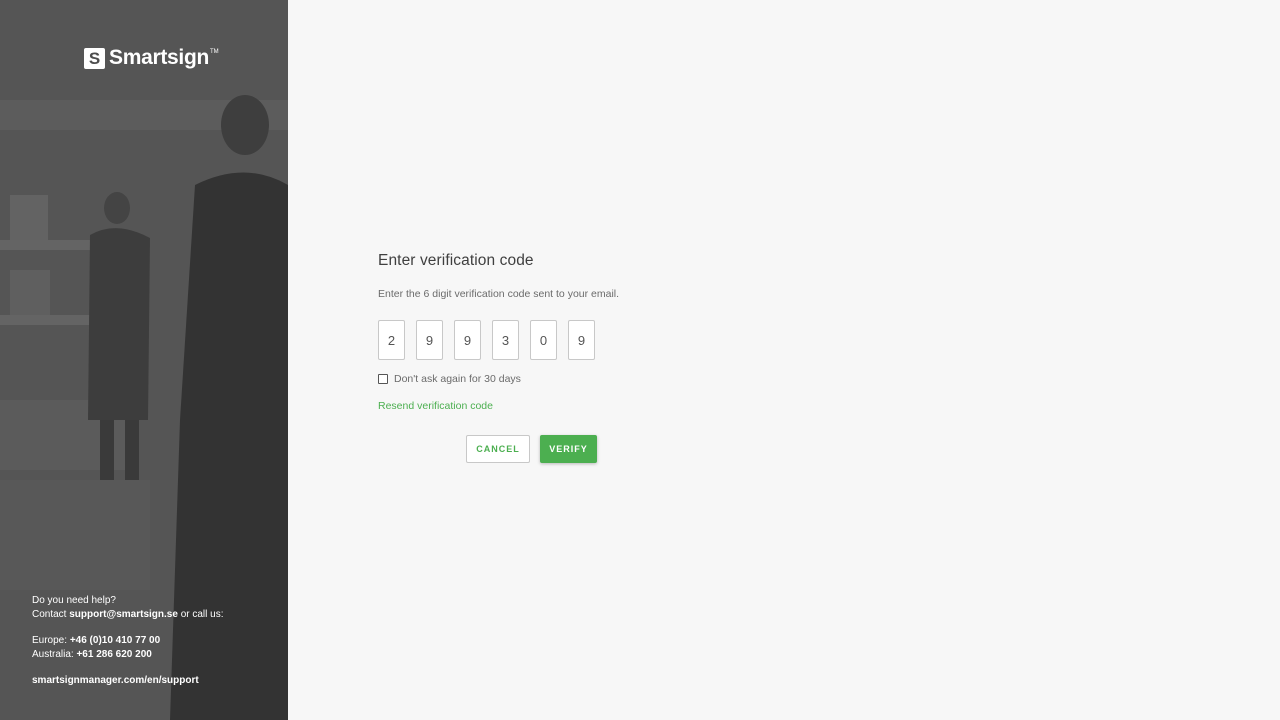  I want to click on form-actions: CANCEL VERIFY, so click(487, 449).